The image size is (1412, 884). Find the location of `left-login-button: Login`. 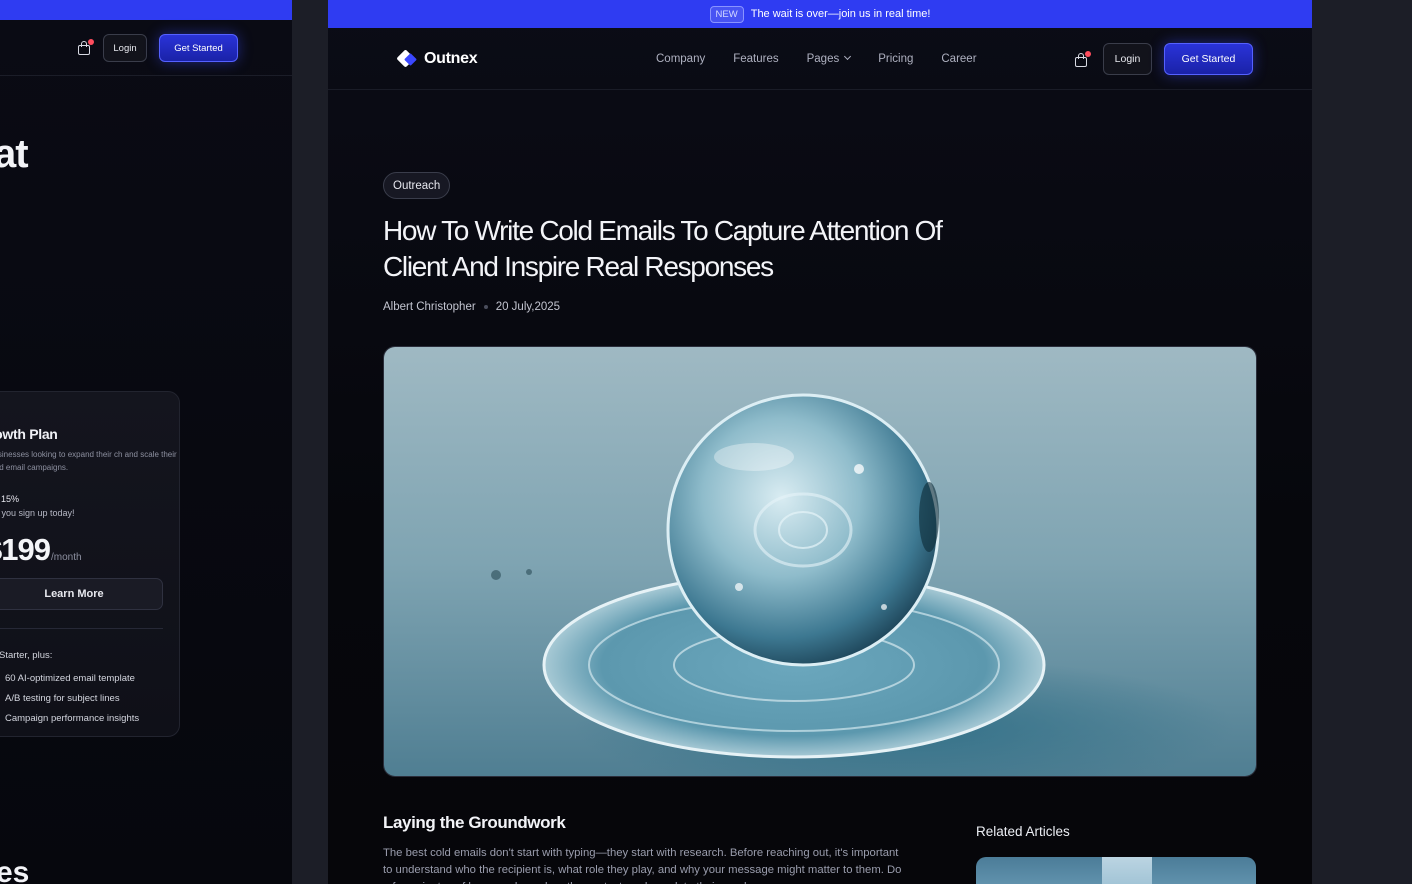

left-login-button: Login is located at coordinates (125, 48).